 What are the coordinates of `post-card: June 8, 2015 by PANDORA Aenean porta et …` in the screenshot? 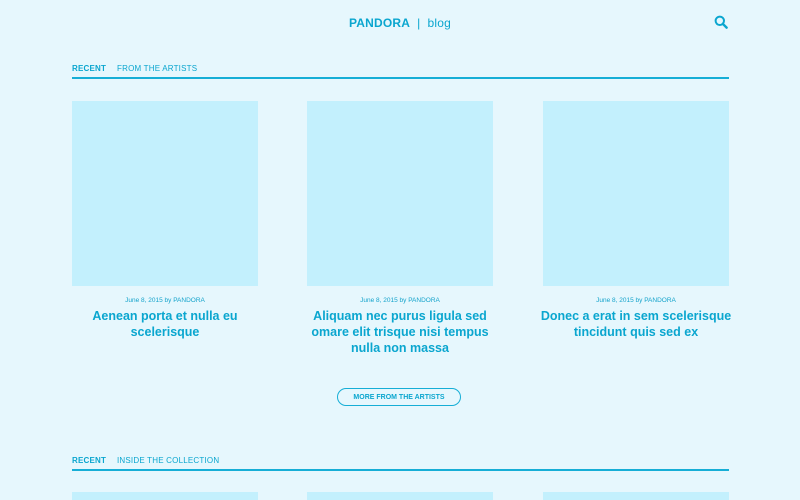 It's located at (165, 220).